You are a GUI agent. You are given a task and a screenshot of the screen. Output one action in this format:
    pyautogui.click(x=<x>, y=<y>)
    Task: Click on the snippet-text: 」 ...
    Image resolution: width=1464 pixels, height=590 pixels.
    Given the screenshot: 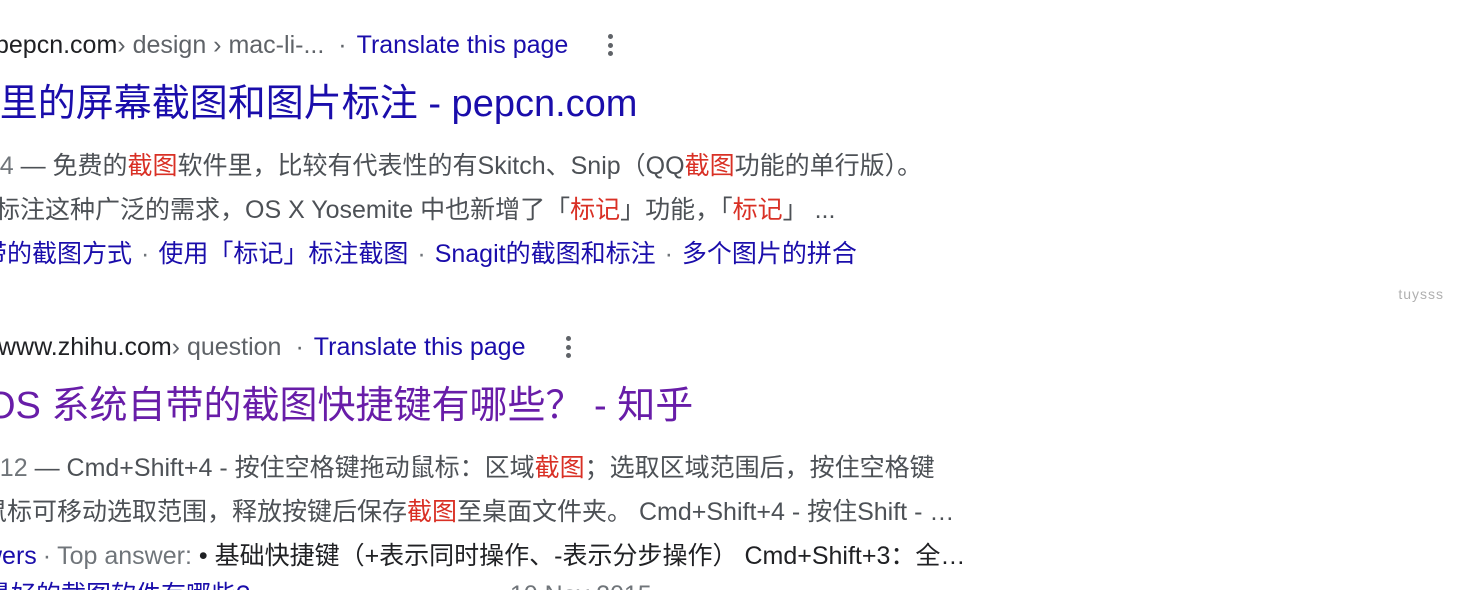 What is the action you would take?
    pyautogui.click(x=809, y=210)
    